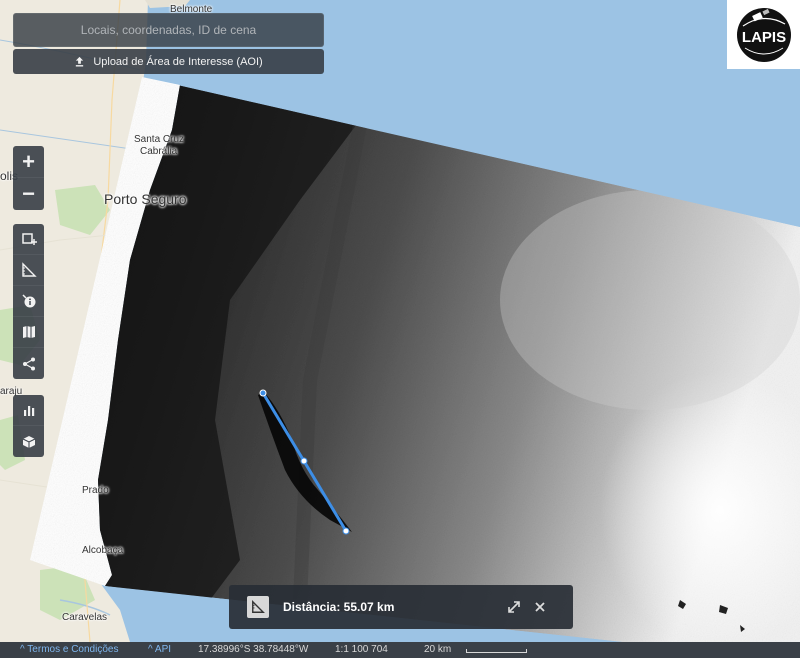 Image resolution: width=800 pixels, height=658 pixels. I want to click on search-box, so click(168, 30).